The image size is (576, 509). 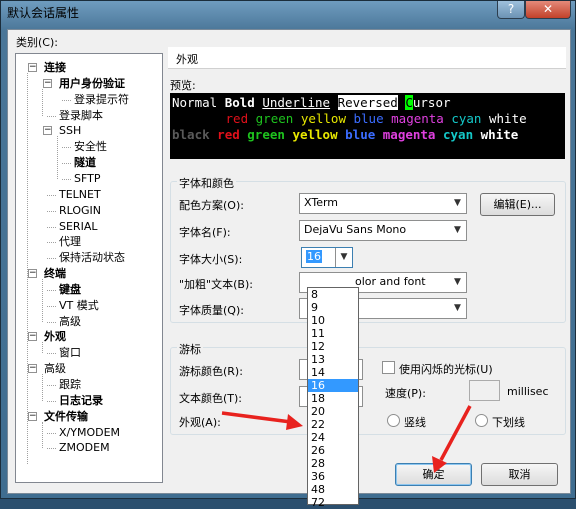 What do you see at coordinates (211, 259) in the screenshot?
I see `font-size-label: 字体大小(S):` at bounding box center [211, 259].